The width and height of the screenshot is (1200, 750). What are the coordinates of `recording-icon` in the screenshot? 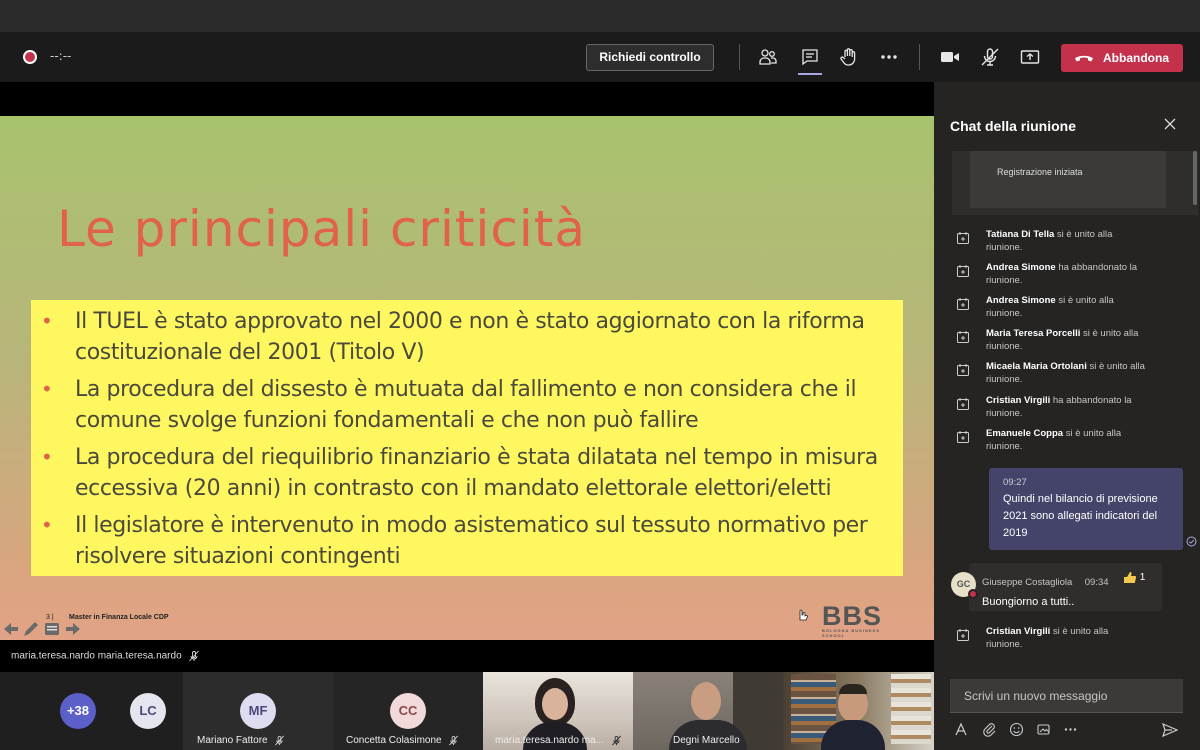 It's located at (30, 57).